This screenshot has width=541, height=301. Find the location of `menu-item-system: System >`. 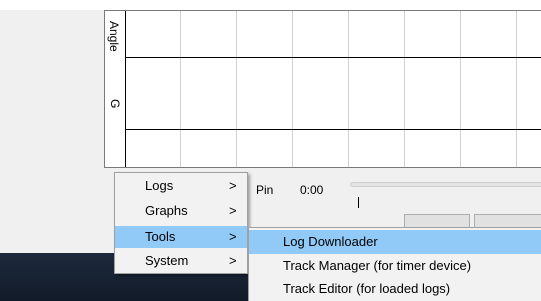

menu-item-system: System > is located at coordinates (181, 261).